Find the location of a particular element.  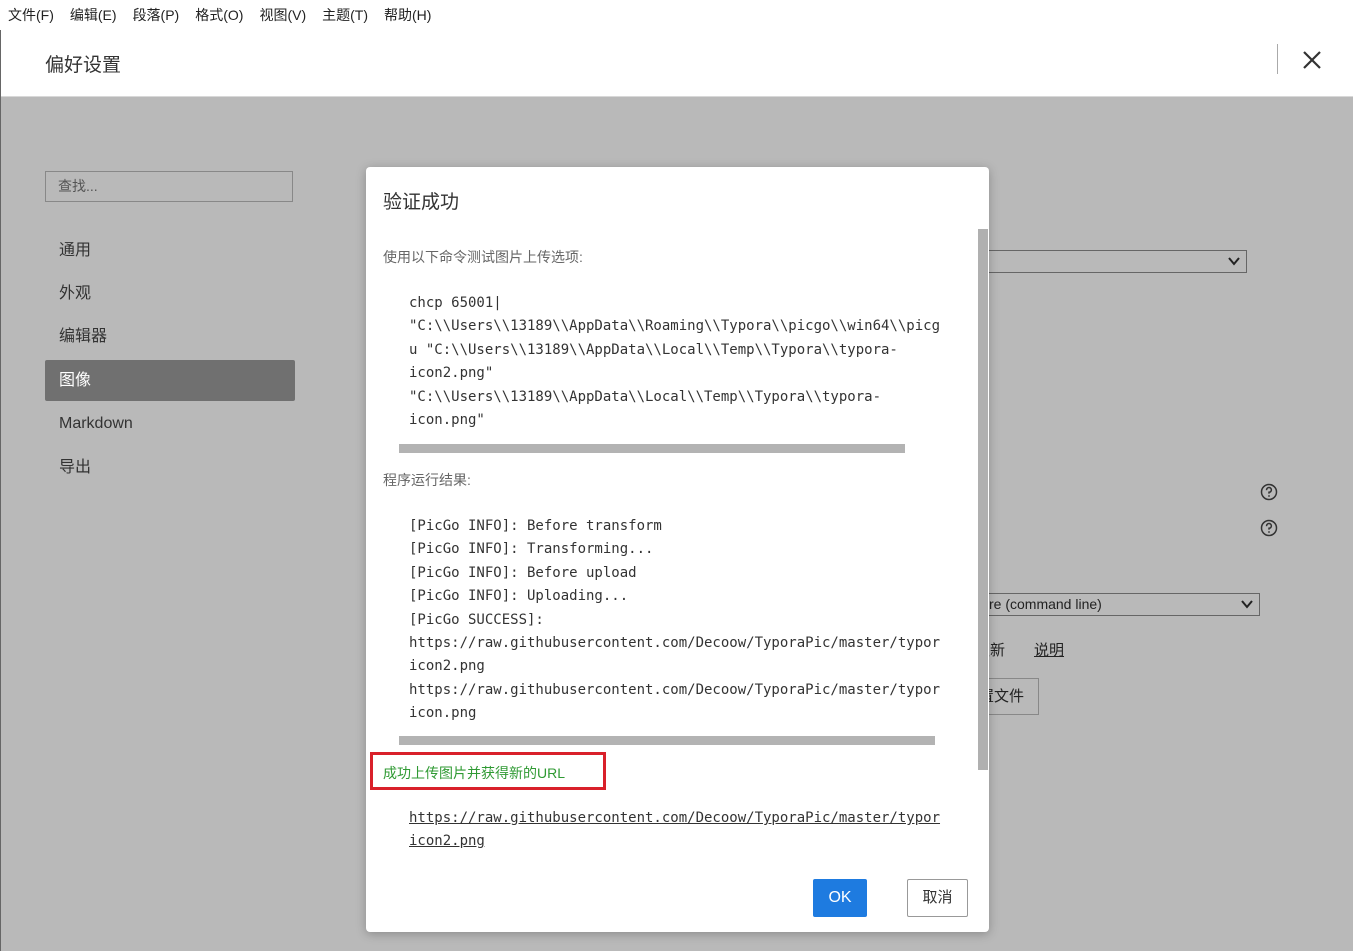

output-line: icon.png is located at coordinates (443, 713).